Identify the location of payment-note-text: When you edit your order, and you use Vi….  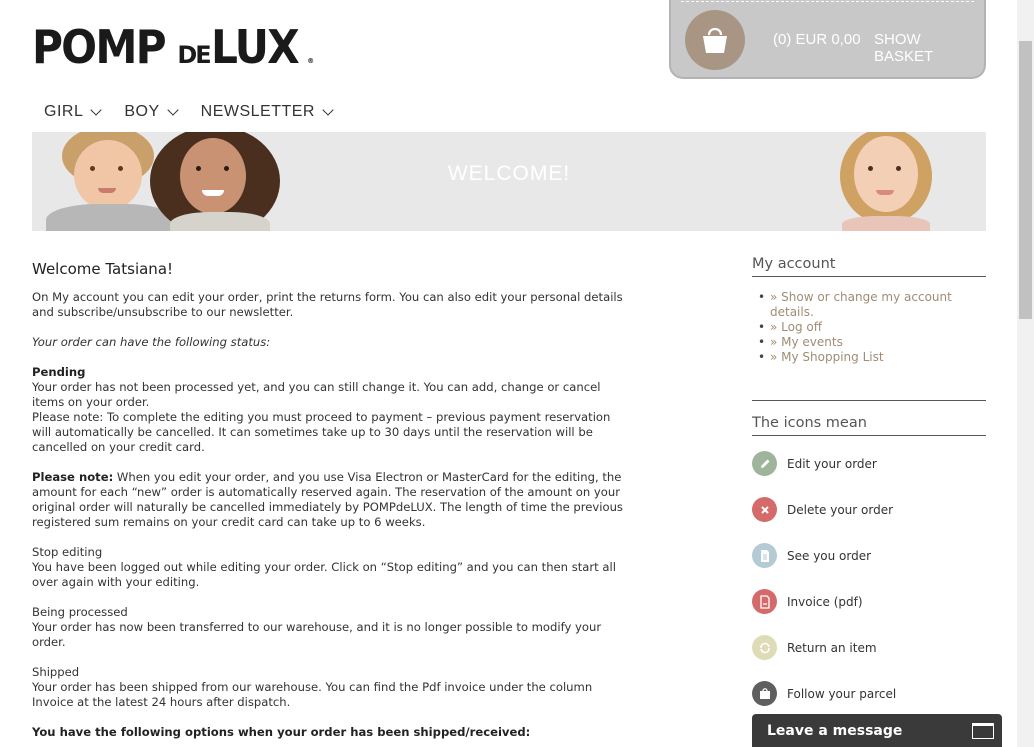
(327, 499).